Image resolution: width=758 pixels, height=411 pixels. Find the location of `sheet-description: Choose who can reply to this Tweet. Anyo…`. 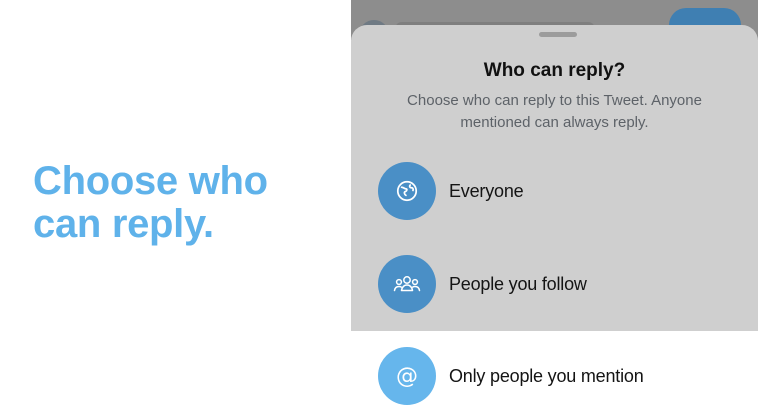

sheet-description: Choose who can reply to this Tweet. Anyo… is located at coordinates (554, 111).